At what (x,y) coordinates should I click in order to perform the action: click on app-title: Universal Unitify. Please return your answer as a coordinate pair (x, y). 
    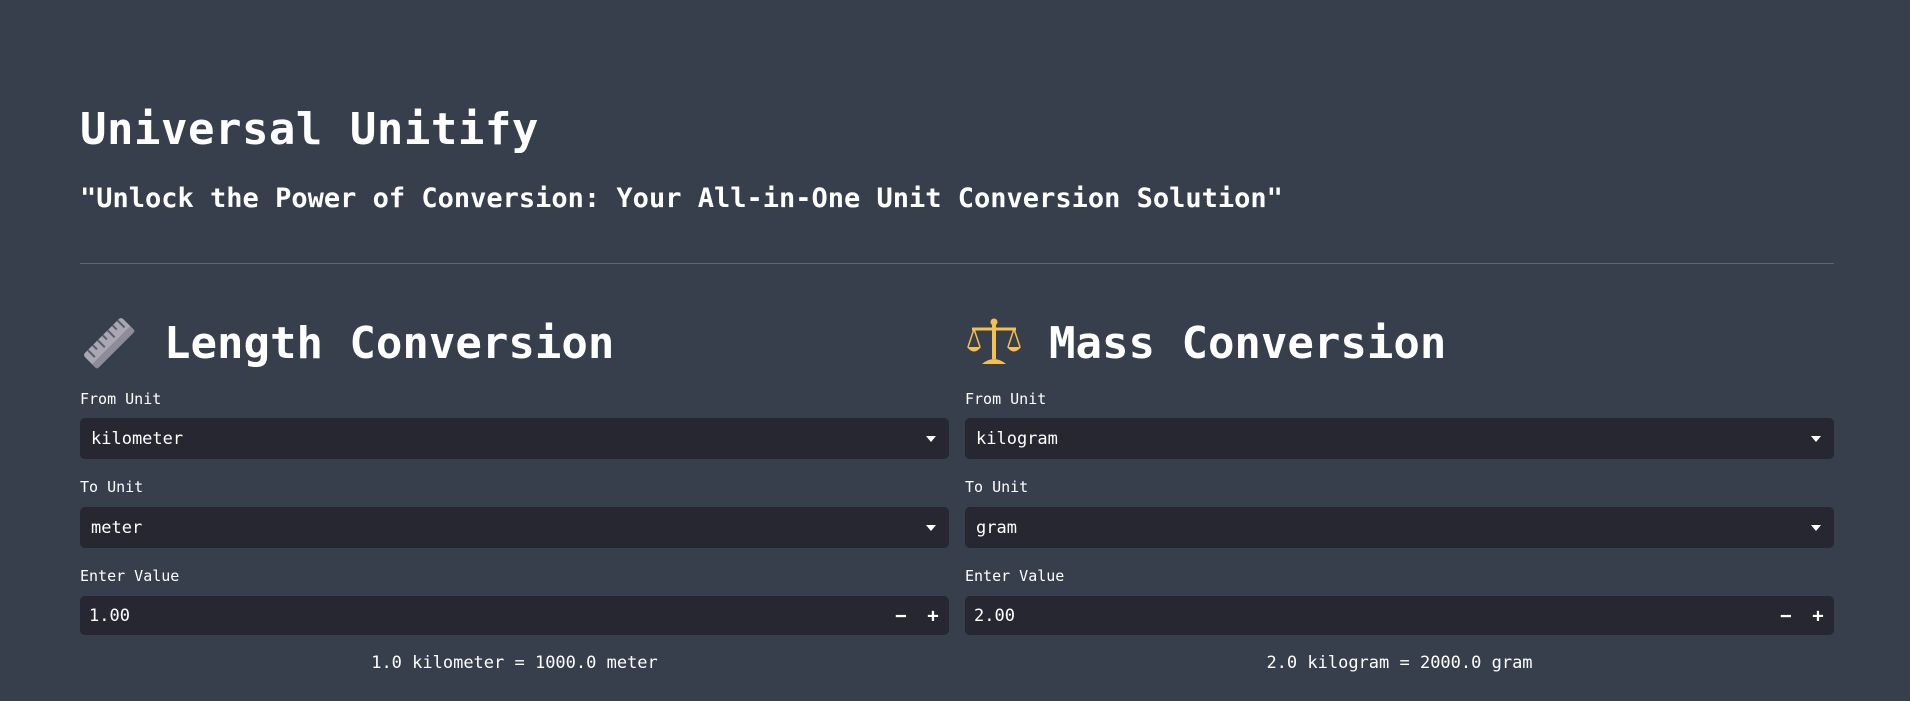
    Looking at the image, I should click on (309, 129).